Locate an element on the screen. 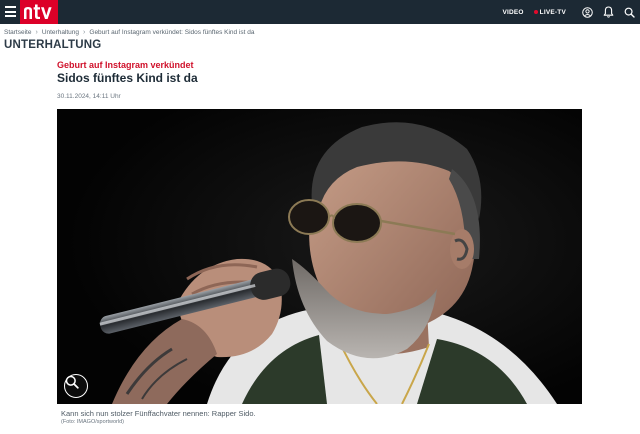 The height and width of the screenshot is (434, 640). user-icon is located at coordinates (587, 12).